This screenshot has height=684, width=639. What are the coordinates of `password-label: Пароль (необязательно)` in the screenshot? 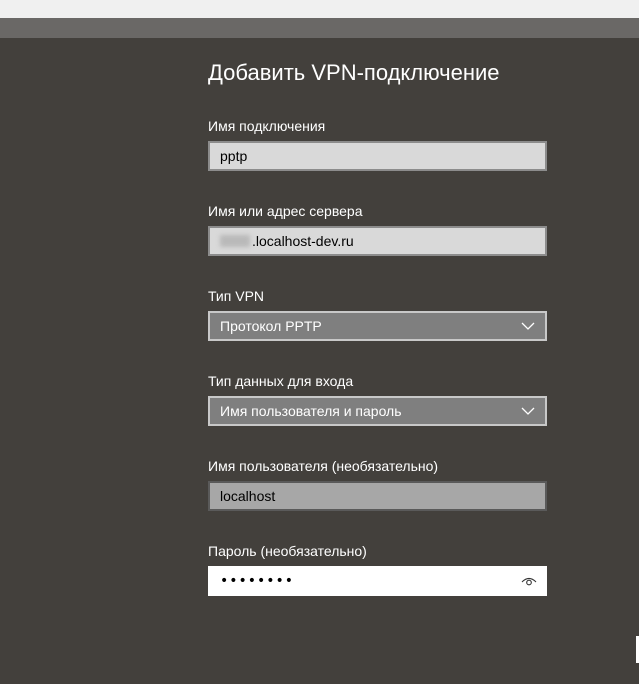 It's located at (287, 551).